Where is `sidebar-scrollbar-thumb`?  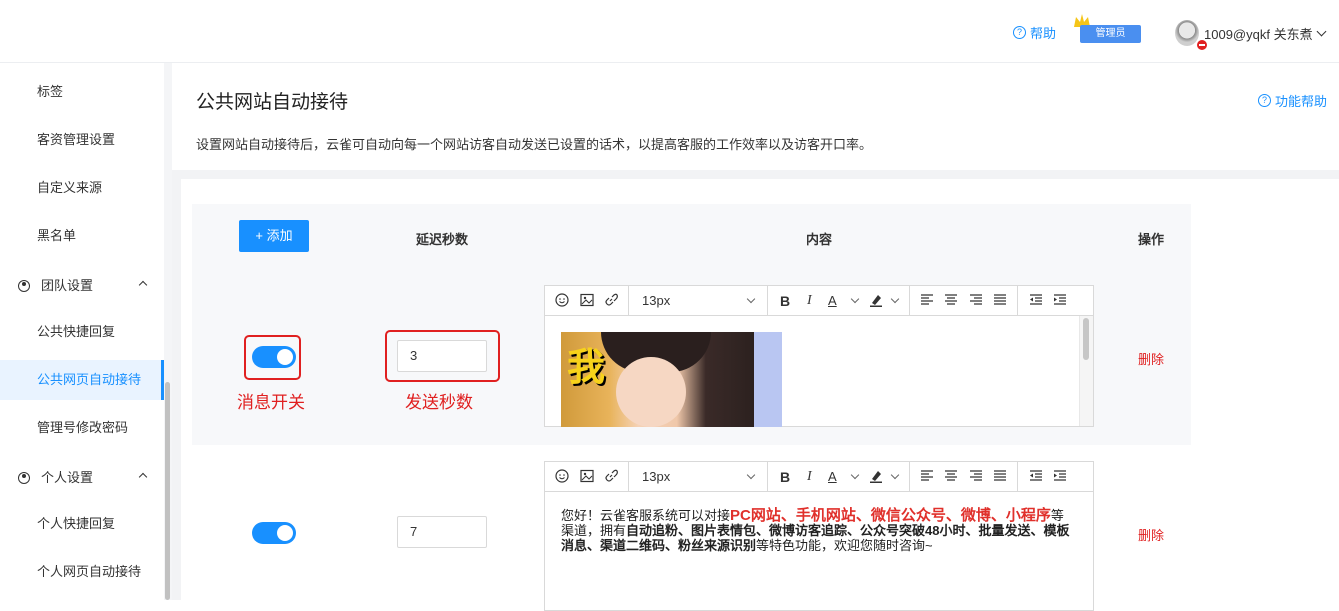
sidebar-scrollbar-thumb is located at coordinates (167, 491).